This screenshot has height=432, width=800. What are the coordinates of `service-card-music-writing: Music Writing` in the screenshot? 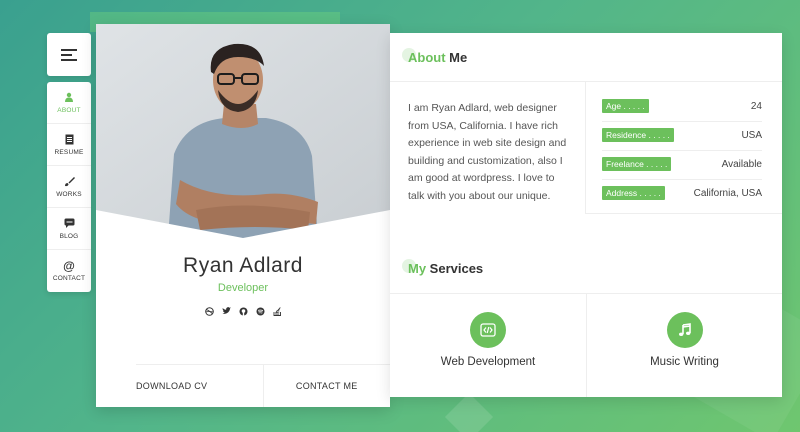 It's located at (684, 345).